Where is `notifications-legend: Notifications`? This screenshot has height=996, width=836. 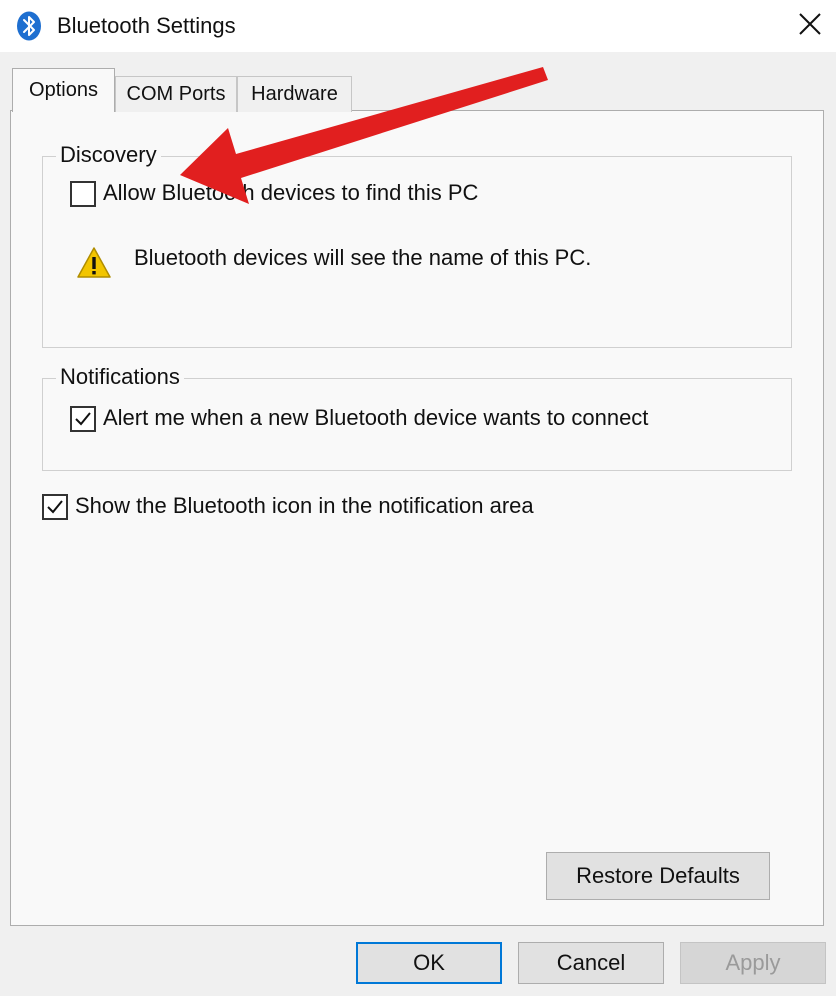
notifications-legend: Notifications is located at coordinates (120, 377).